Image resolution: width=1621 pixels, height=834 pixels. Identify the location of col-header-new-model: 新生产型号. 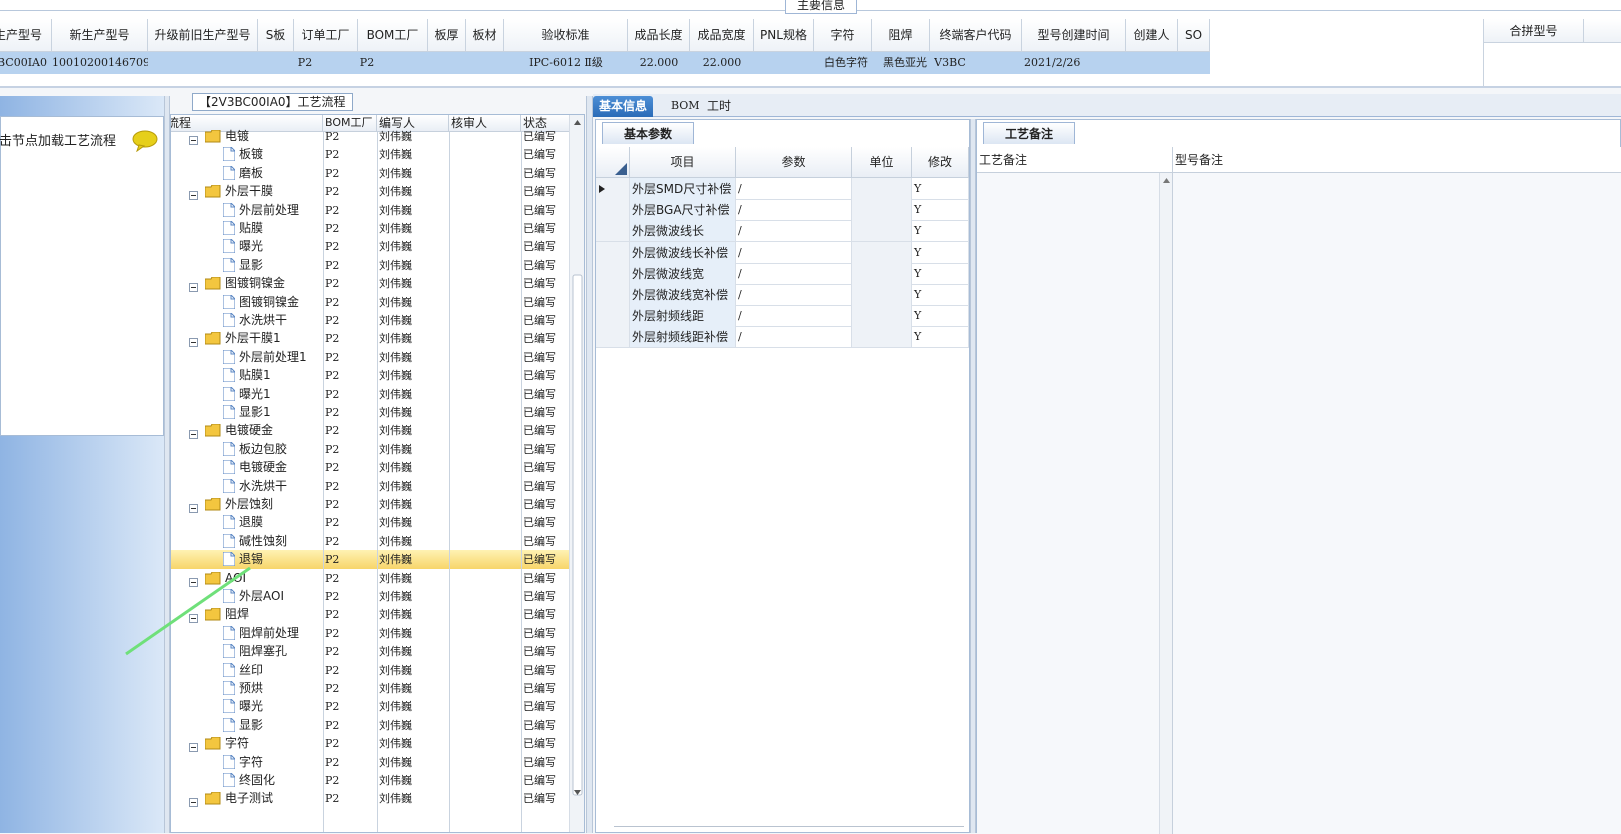
(100, 35).